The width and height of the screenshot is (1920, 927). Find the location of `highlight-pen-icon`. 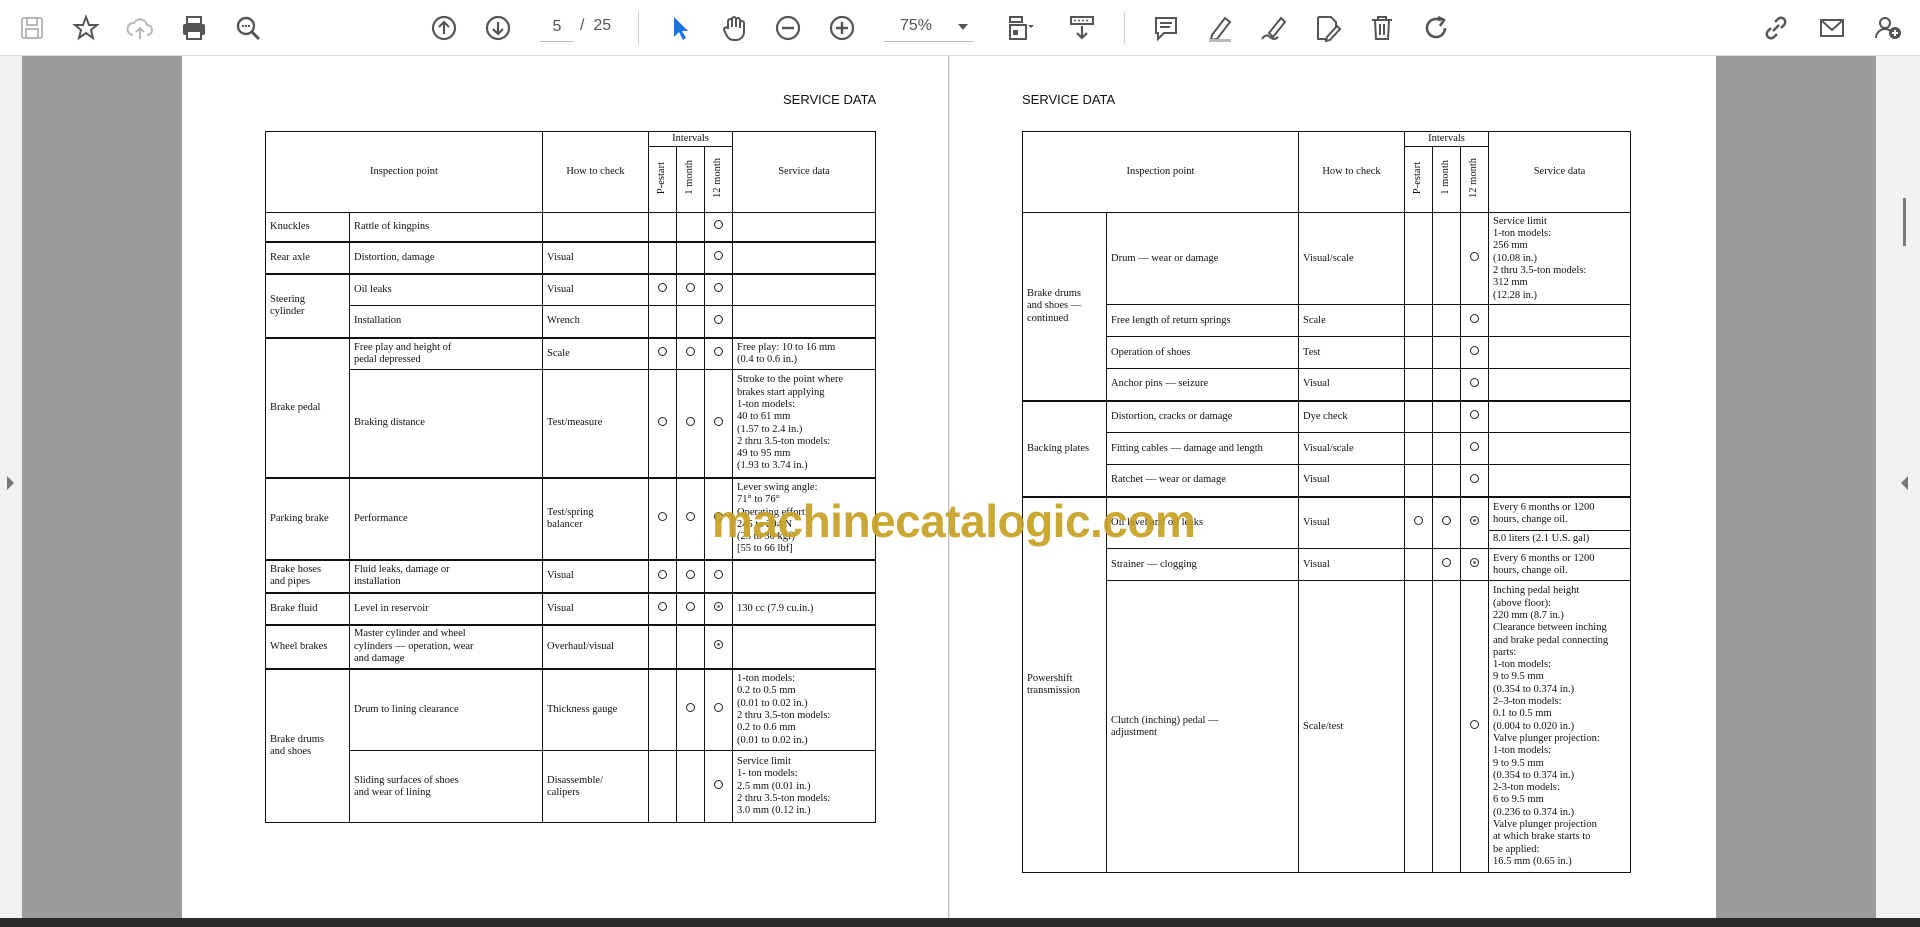

highlight-pen-icon is located at coordinates (1220, 28).